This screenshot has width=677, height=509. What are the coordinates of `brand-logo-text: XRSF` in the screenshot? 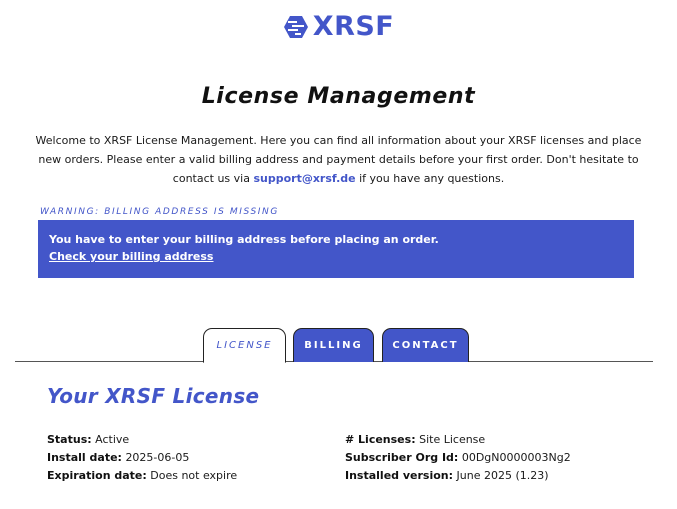 It's located at (353, 26).